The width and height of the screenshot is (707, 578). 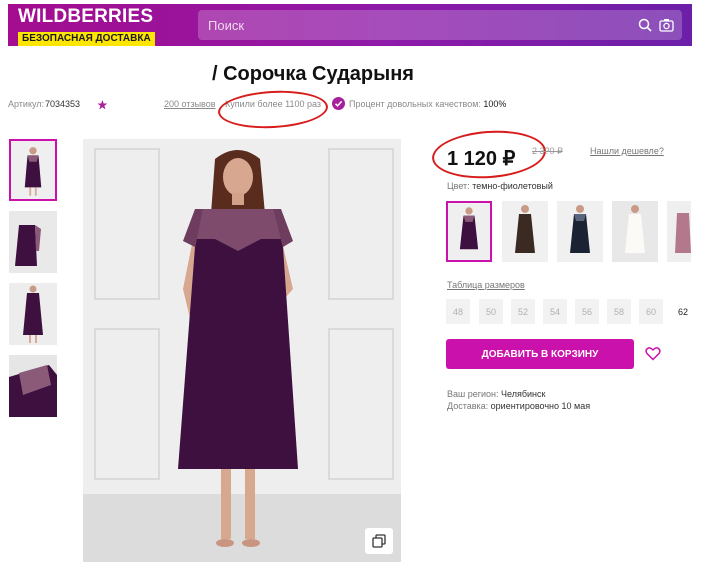 I want to click on quality-label: Процент довольных качеством:, so click(x=415, y=104).